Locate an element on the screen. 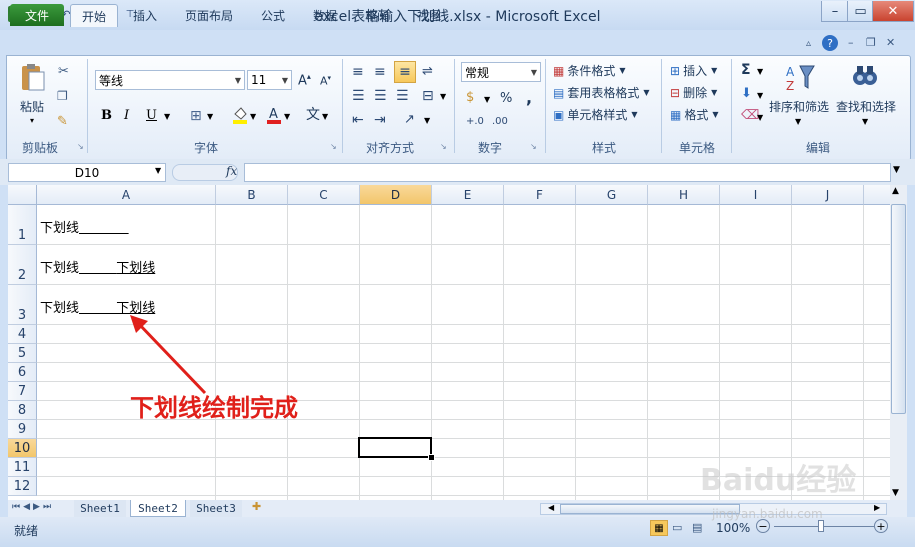 The width and height of the screenshot is (915, 547). find-select-icon is located at coordinates (865, 78).